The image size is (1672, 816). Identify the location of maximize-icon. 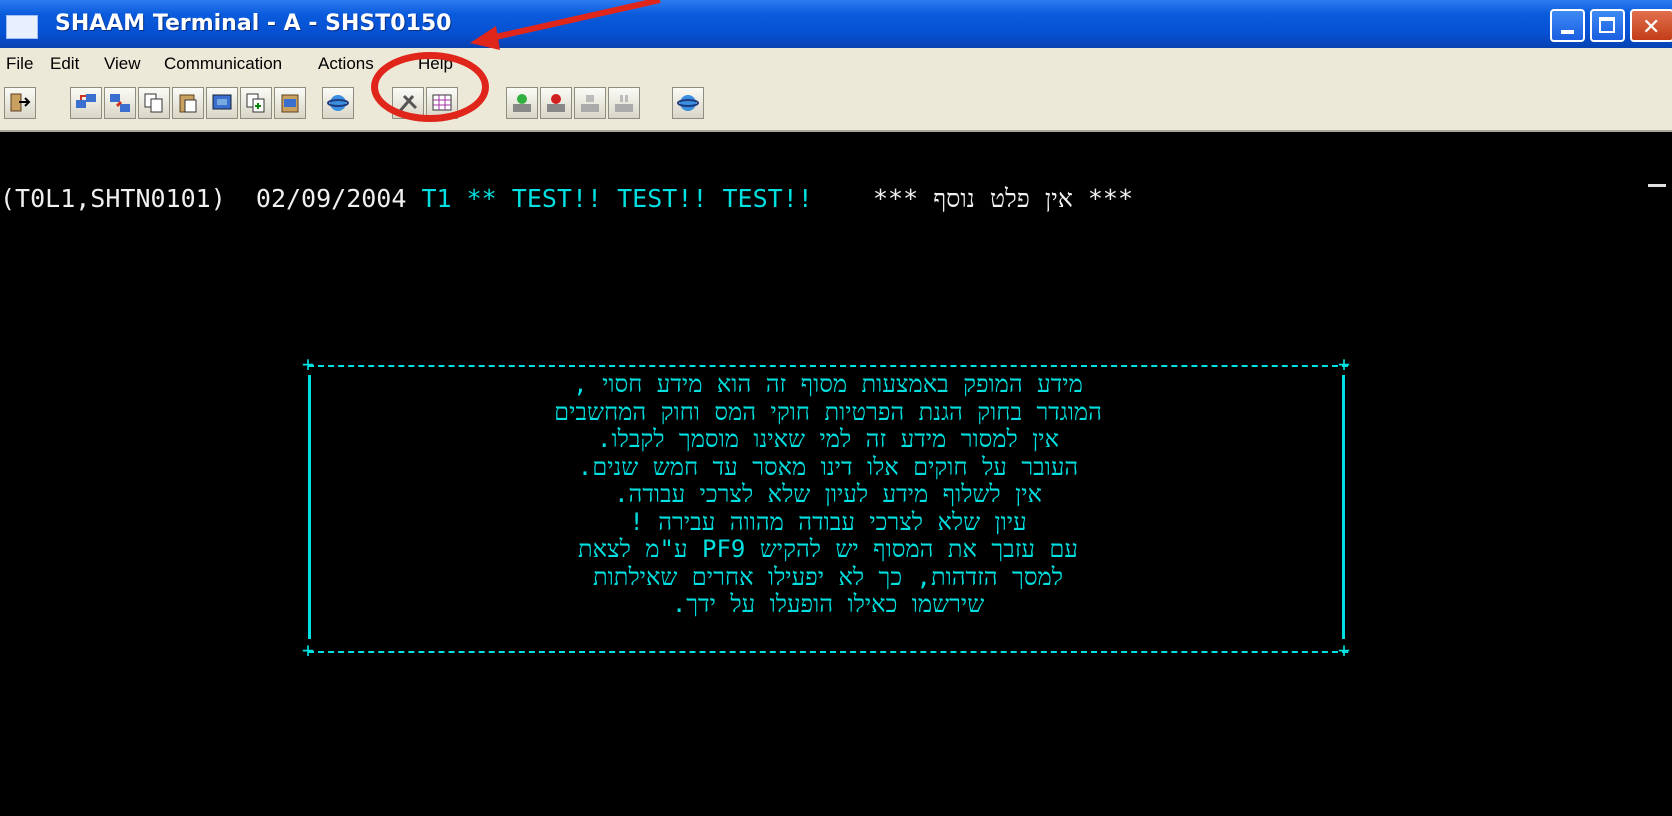
(1607, 25).